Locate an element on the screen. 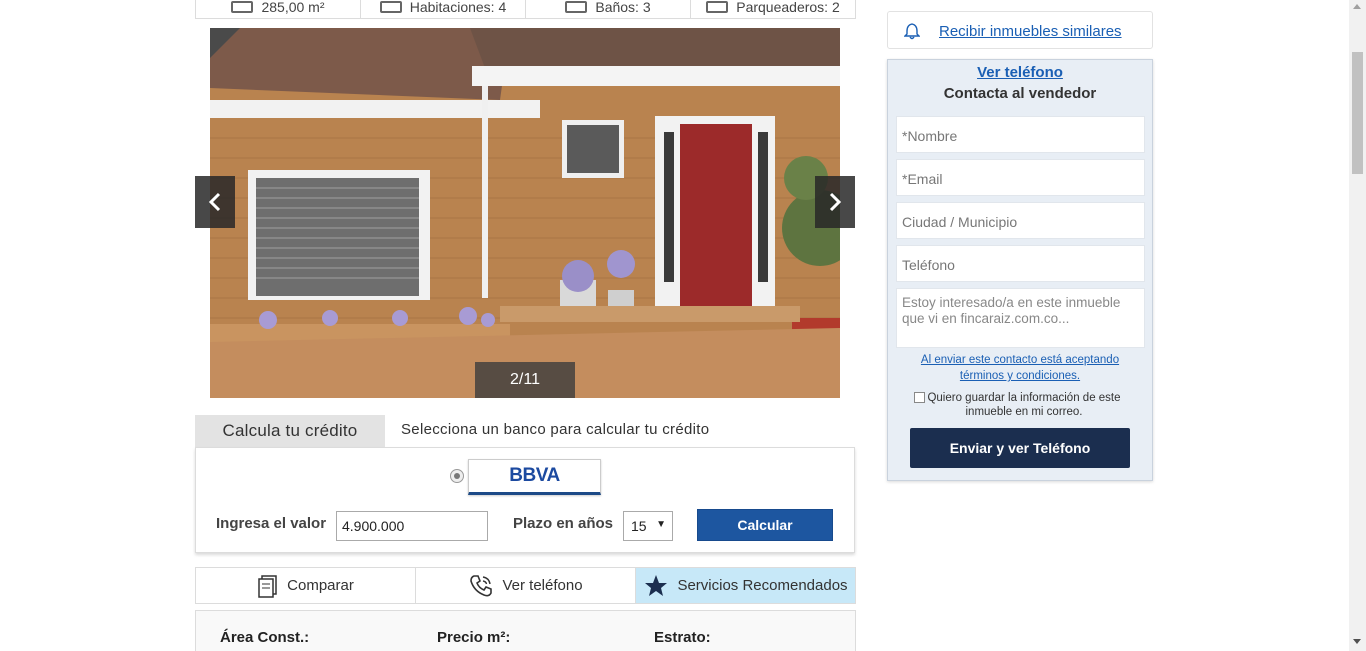 The height and width of the screenshot is (651, 1366). feature-parking: Parqueaderos: 2 is located at coordinates (773, 9).